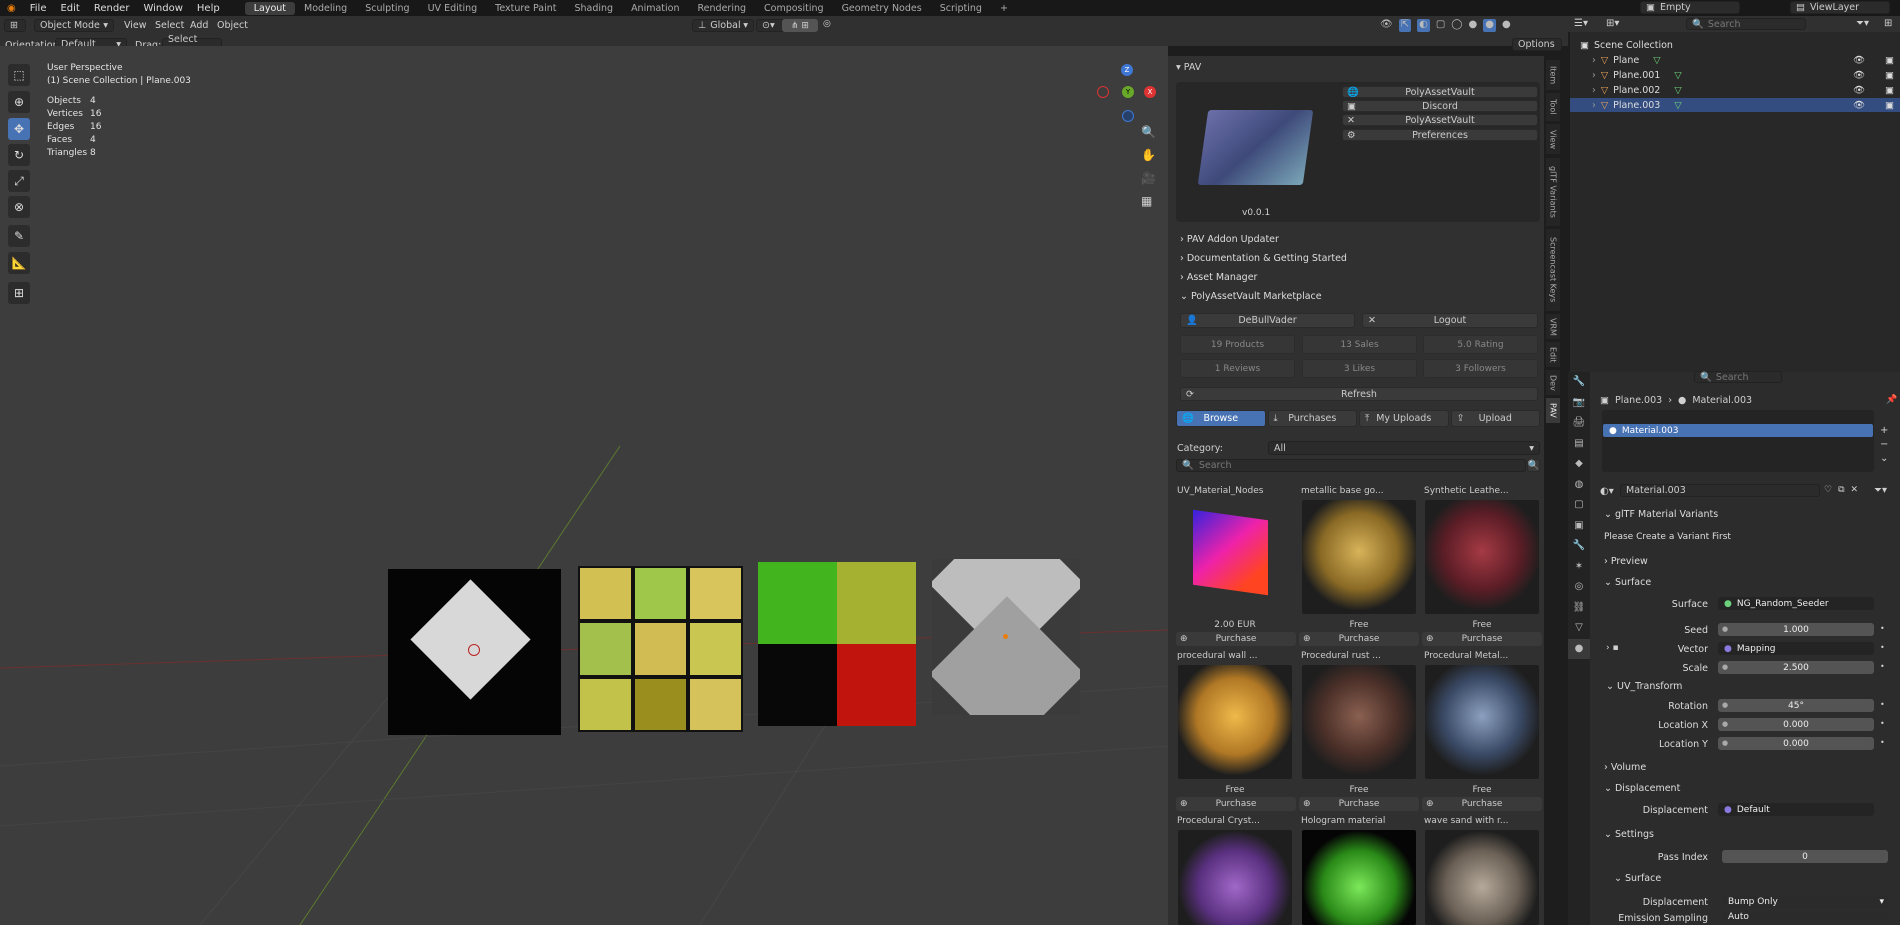 This screenshot has width=1900, height=925. I want to click on menu-window: Window, so click(162, 8).